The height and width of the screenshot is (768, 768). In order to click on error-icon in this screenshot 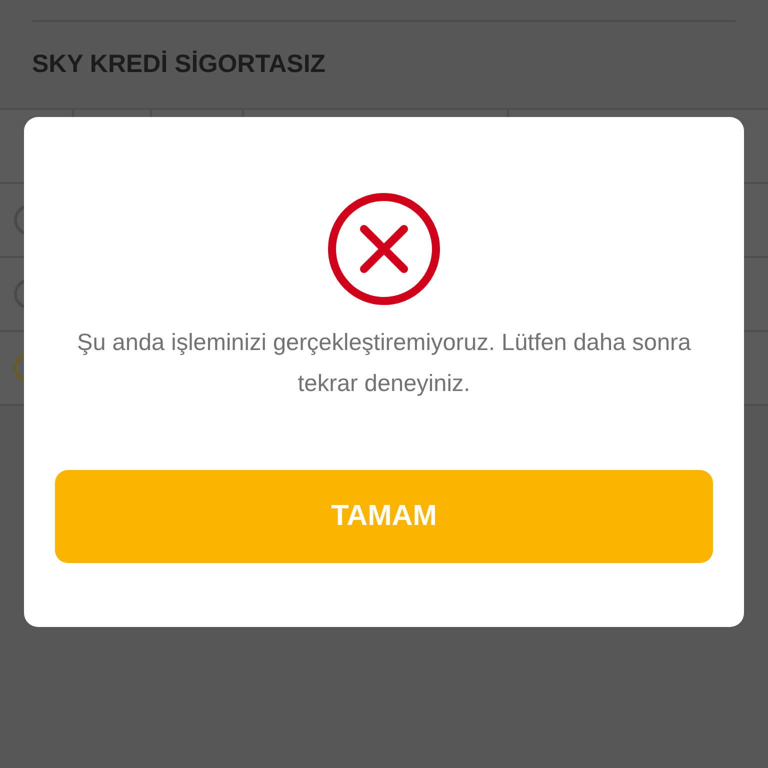, I will do `click(384, 249)`.